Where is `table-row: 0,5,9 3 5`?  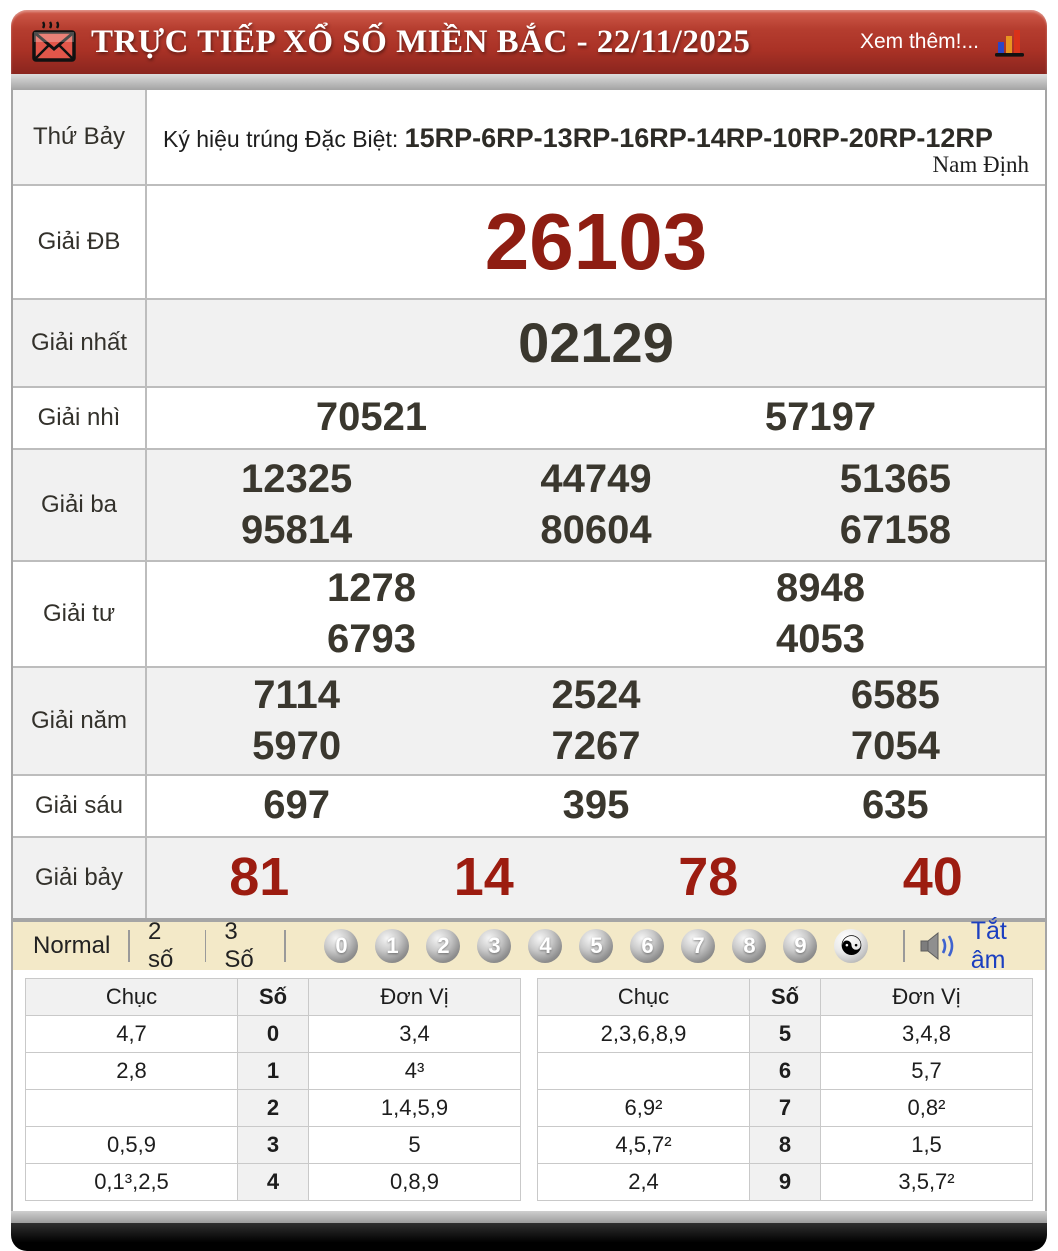
table-row: 0,5,9 3 5 is located at coordinates (273, 1145).